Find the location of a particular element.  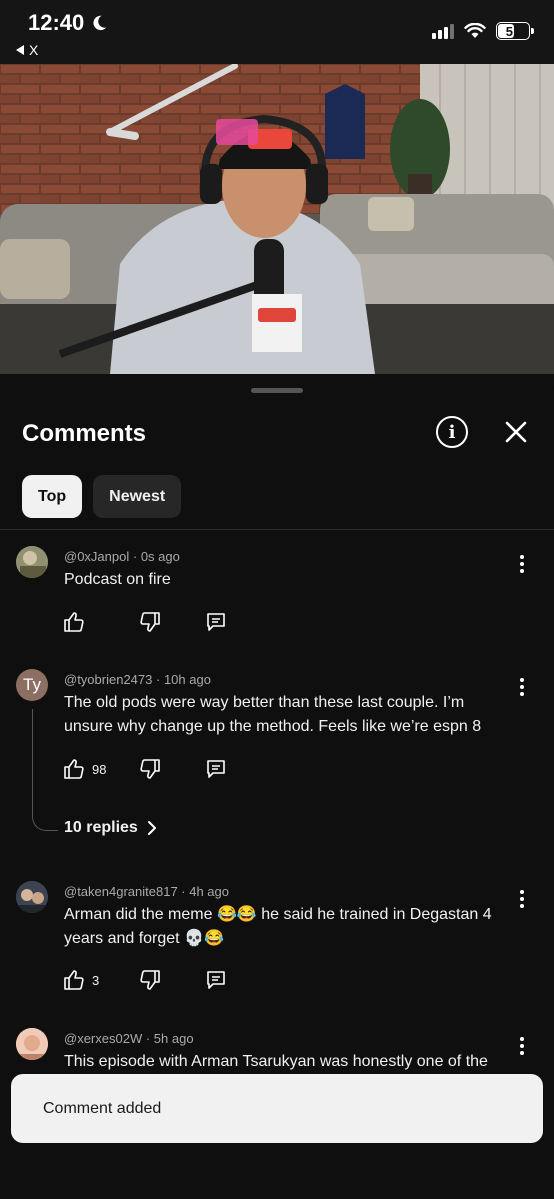

comment-time: 5h ago is located at coordinates (173, 1038).